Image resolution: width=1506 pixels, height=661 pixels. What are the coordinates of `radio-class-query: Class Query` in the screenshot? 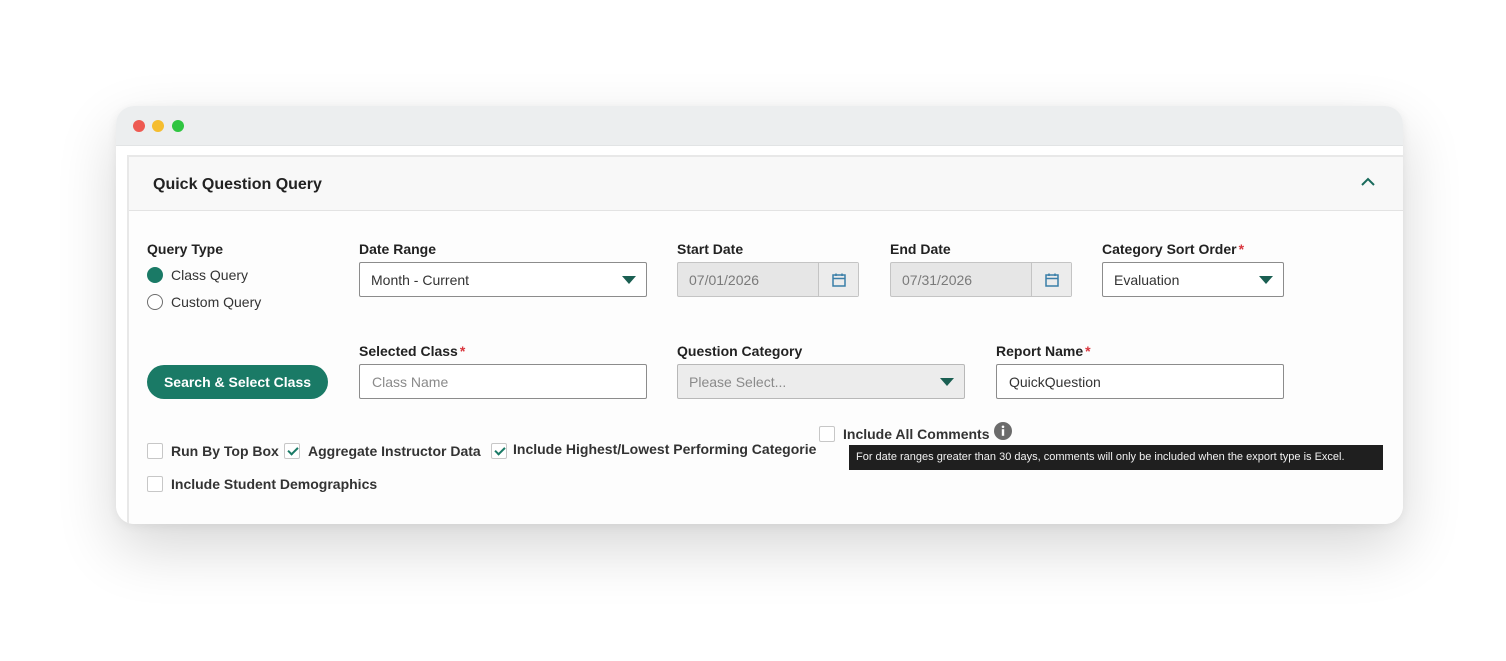 It's located at (197, 275).